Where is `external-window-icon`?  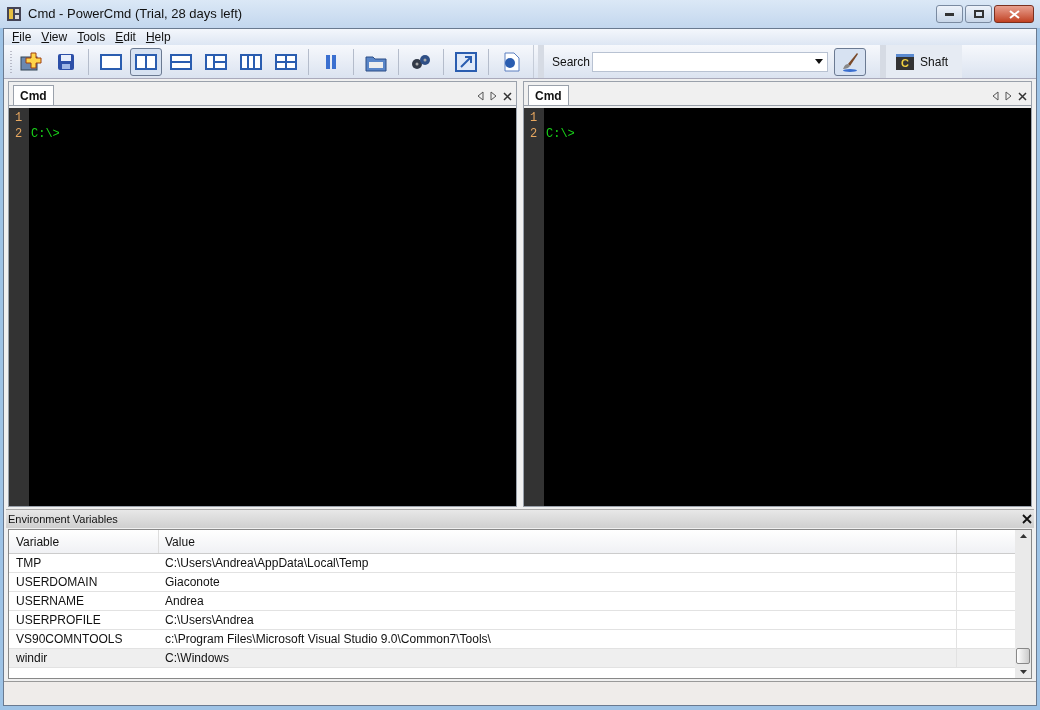
external-window-icon is located at coordinates (466, 61).